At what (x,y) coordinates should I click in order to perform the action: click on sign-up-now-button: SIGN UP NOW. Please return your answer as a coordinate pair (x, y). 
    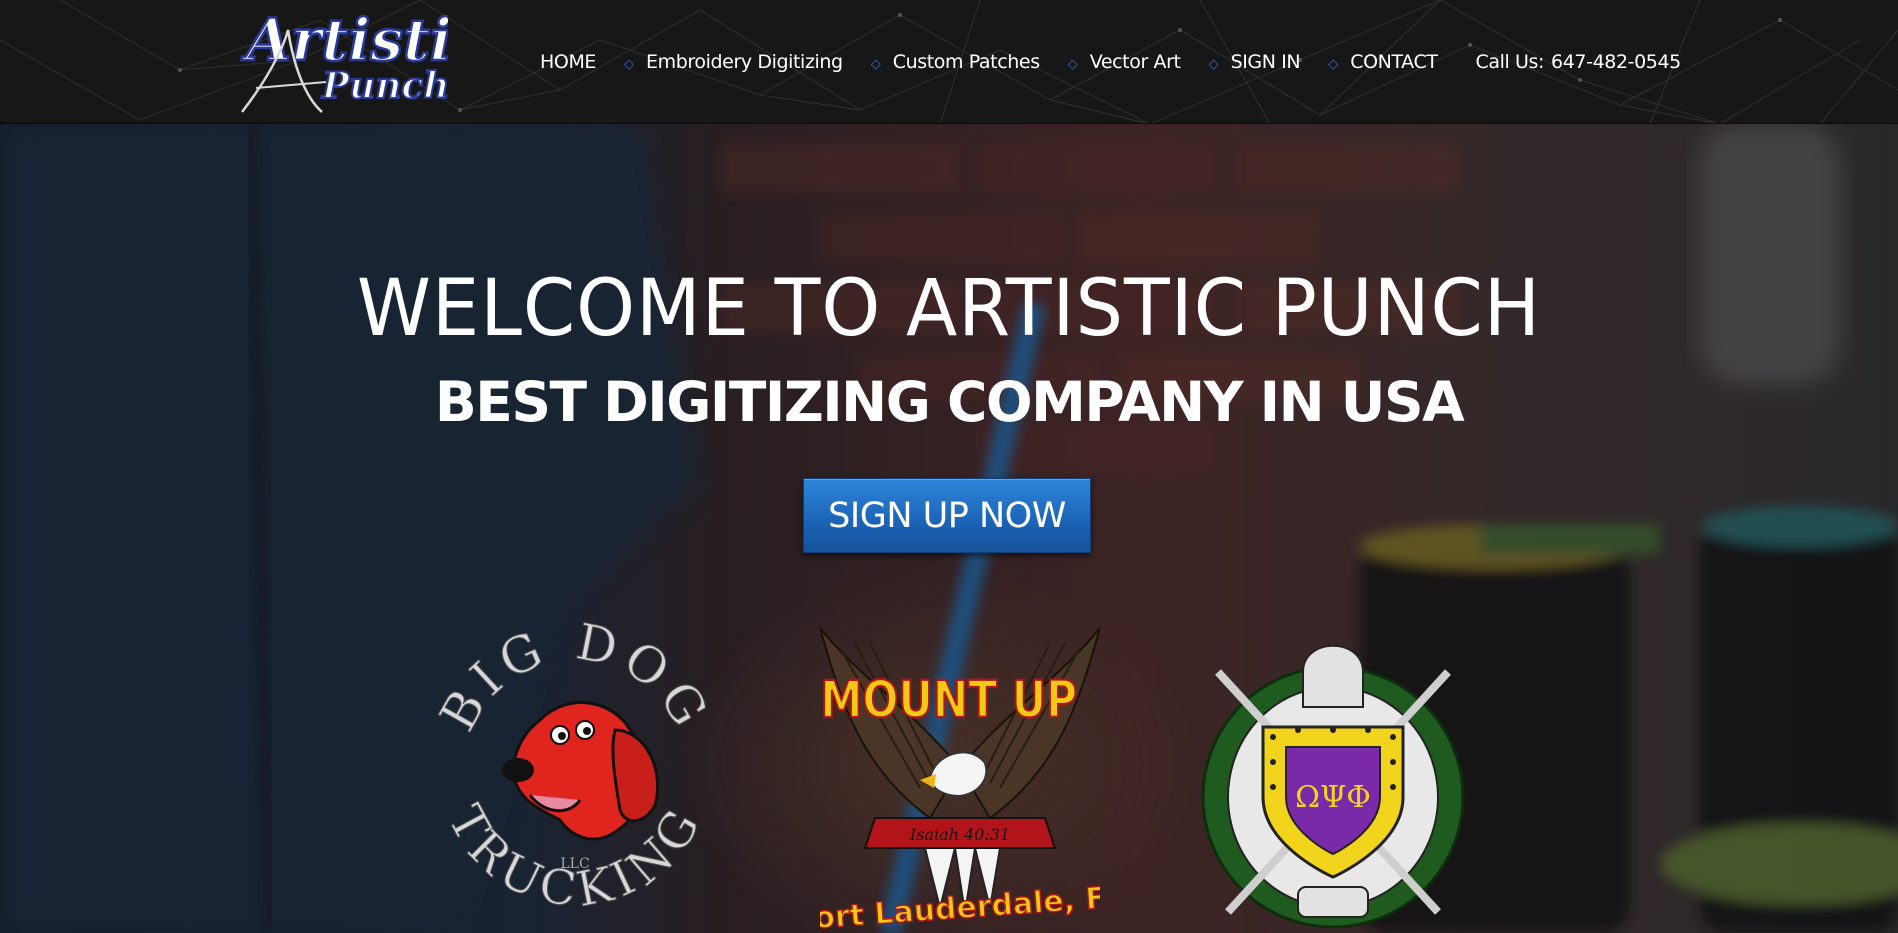
    Looking at the image, I should click on (947, 515).